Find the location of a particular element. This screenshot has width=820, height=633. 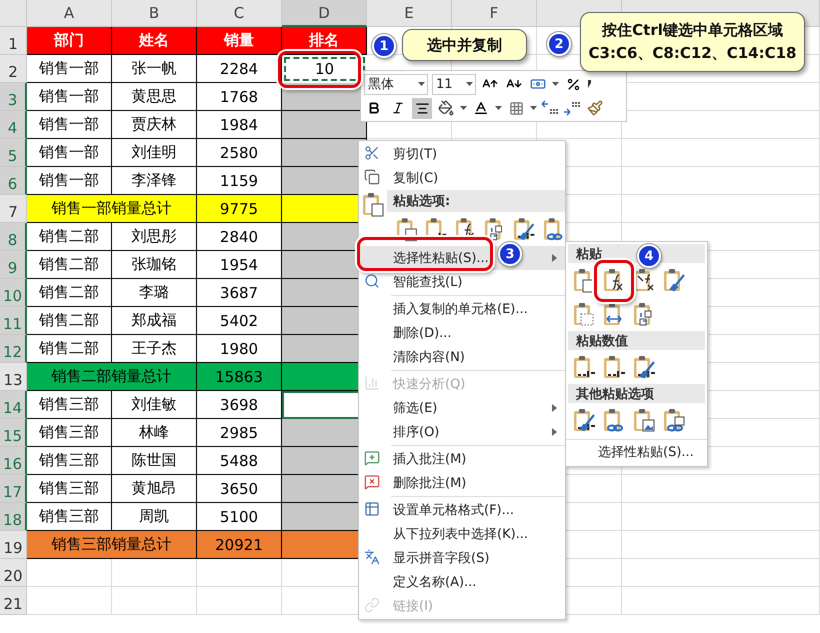

callout-text: C3:C6、C8:C12、C14:C18 is located at coordinates (692, 53).